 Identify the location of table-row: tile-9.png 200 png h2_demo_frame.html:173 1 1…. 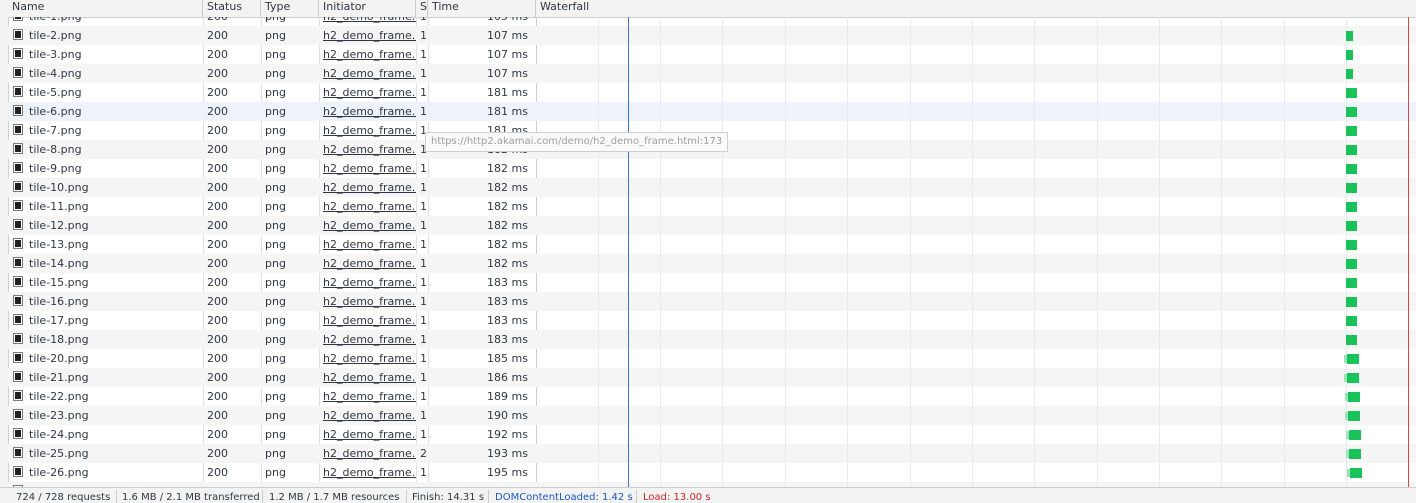
(712, 168).